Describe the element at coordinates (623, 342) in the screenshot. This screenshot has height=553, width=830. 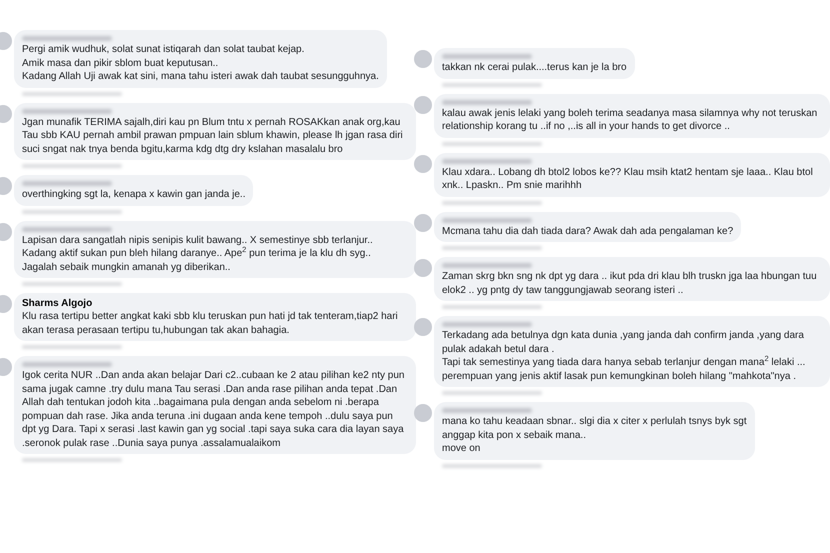
I see `comment-text: Terkadang ada betulnya dgn kata dunia ,yang janda dah confirm janda ,yang dara pulak adakah betul dara .` at that location.